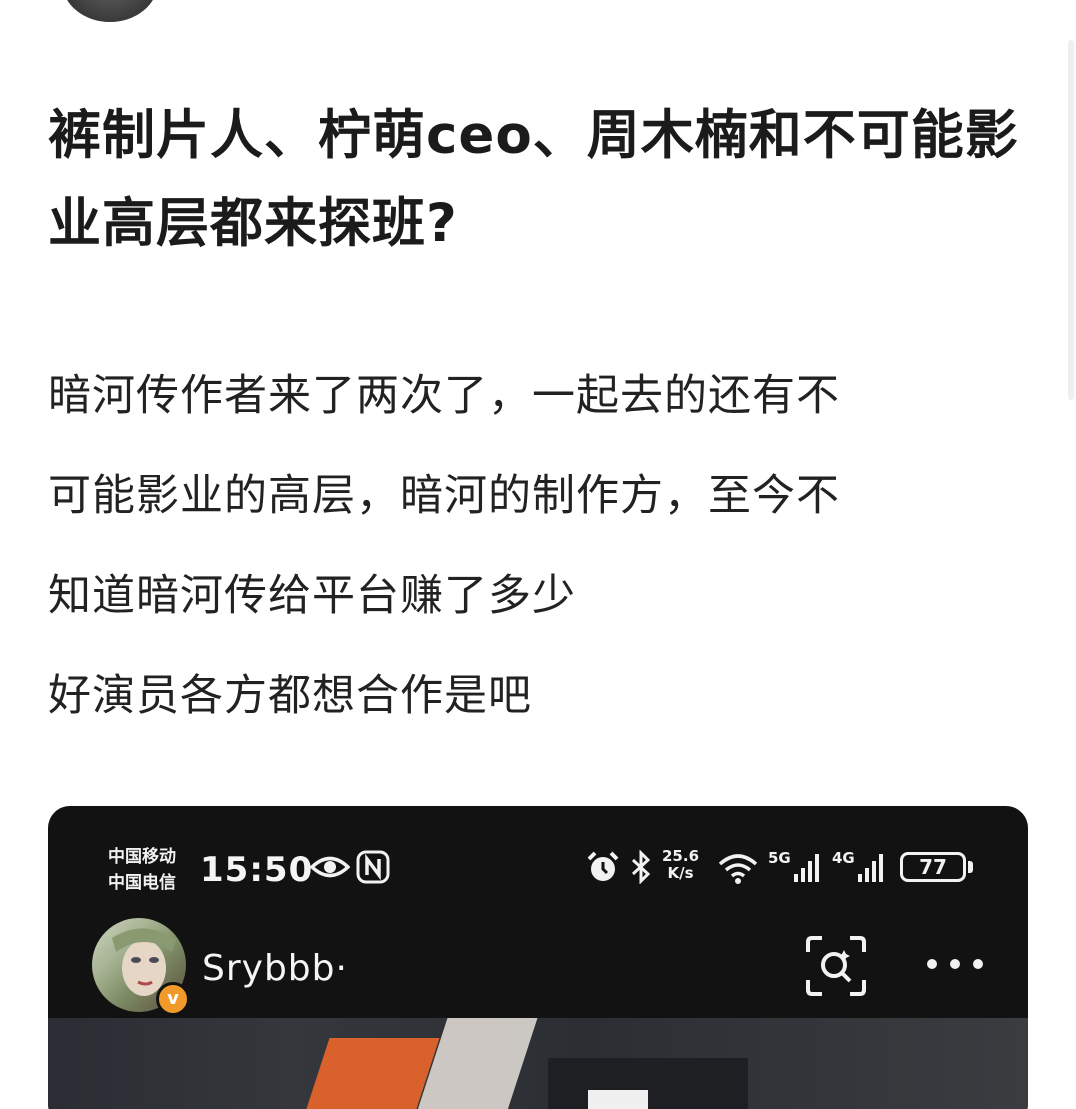 This screenshot has height=1109, width=1076. What do you see at coordinates (680, 873) in the screenshot?
I see `net-speed-unit: K/s` at bounding box center [680, 873].